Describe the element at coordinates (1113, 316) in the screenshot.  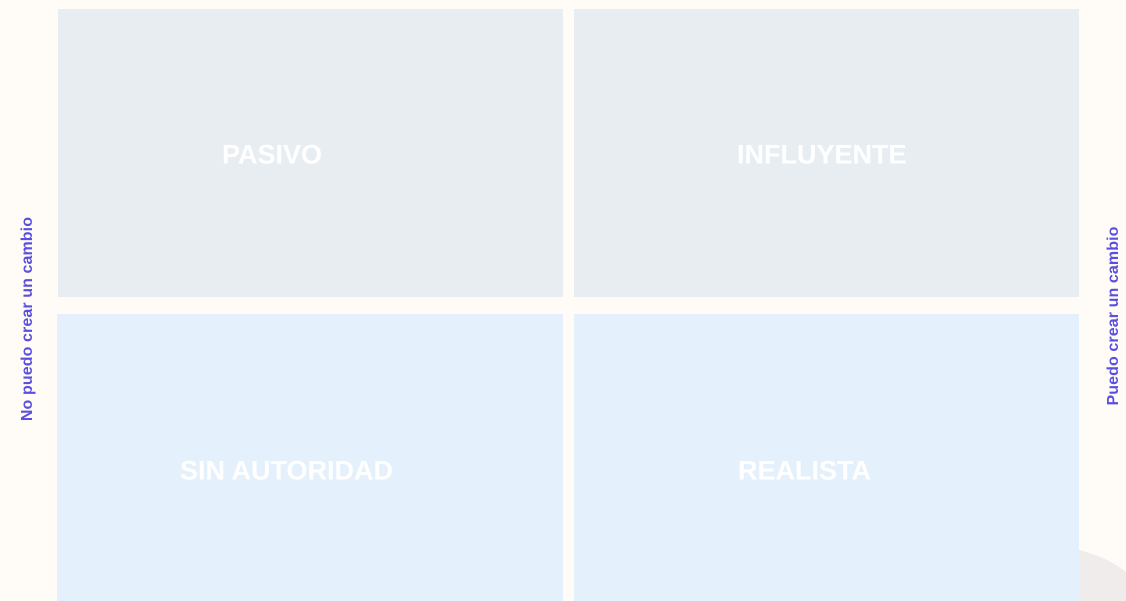
I see `right-axis-label: Puedo crear un cambio` at that location.